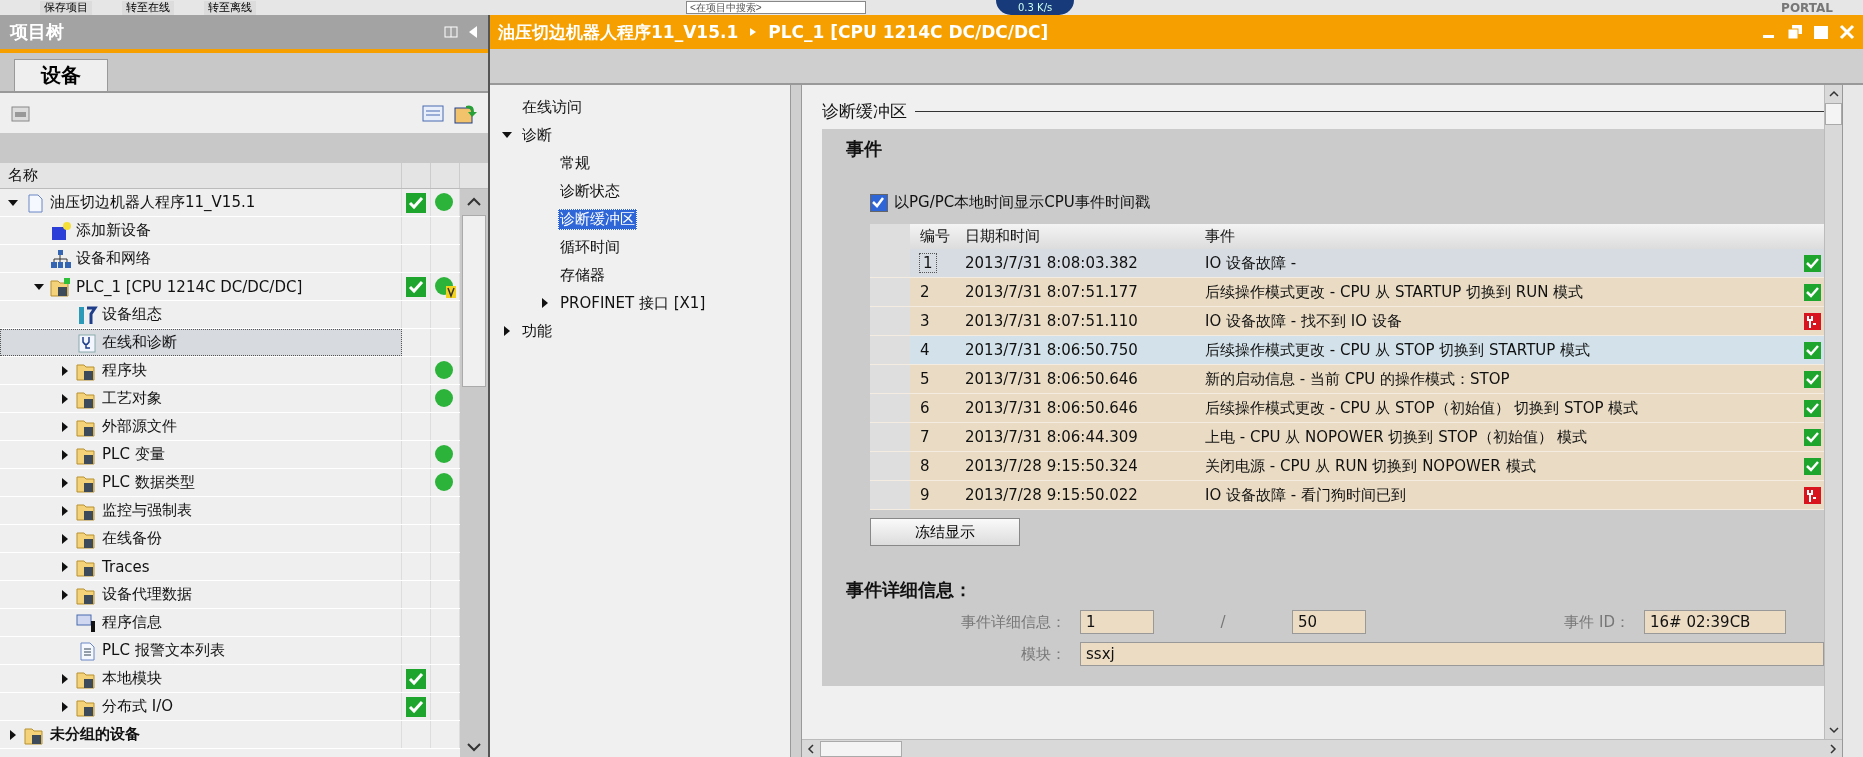 This screenshot has width=1863, height=757. Describe the element at coordinates (87, 314) in the screenshot. I see `device-config-icon` at that location.